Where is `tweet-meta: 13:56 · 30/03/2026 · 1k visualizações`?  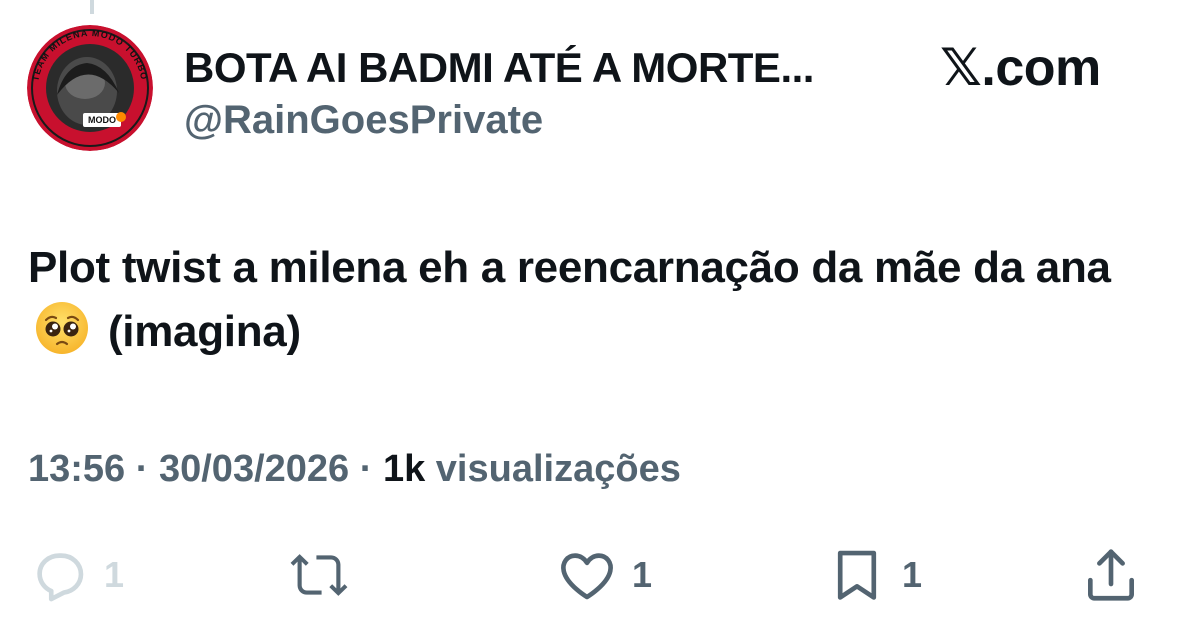
tweet-meta: 13:56 · 30/03/2026 · 1k visualizações is located at coordinates (354, 469).